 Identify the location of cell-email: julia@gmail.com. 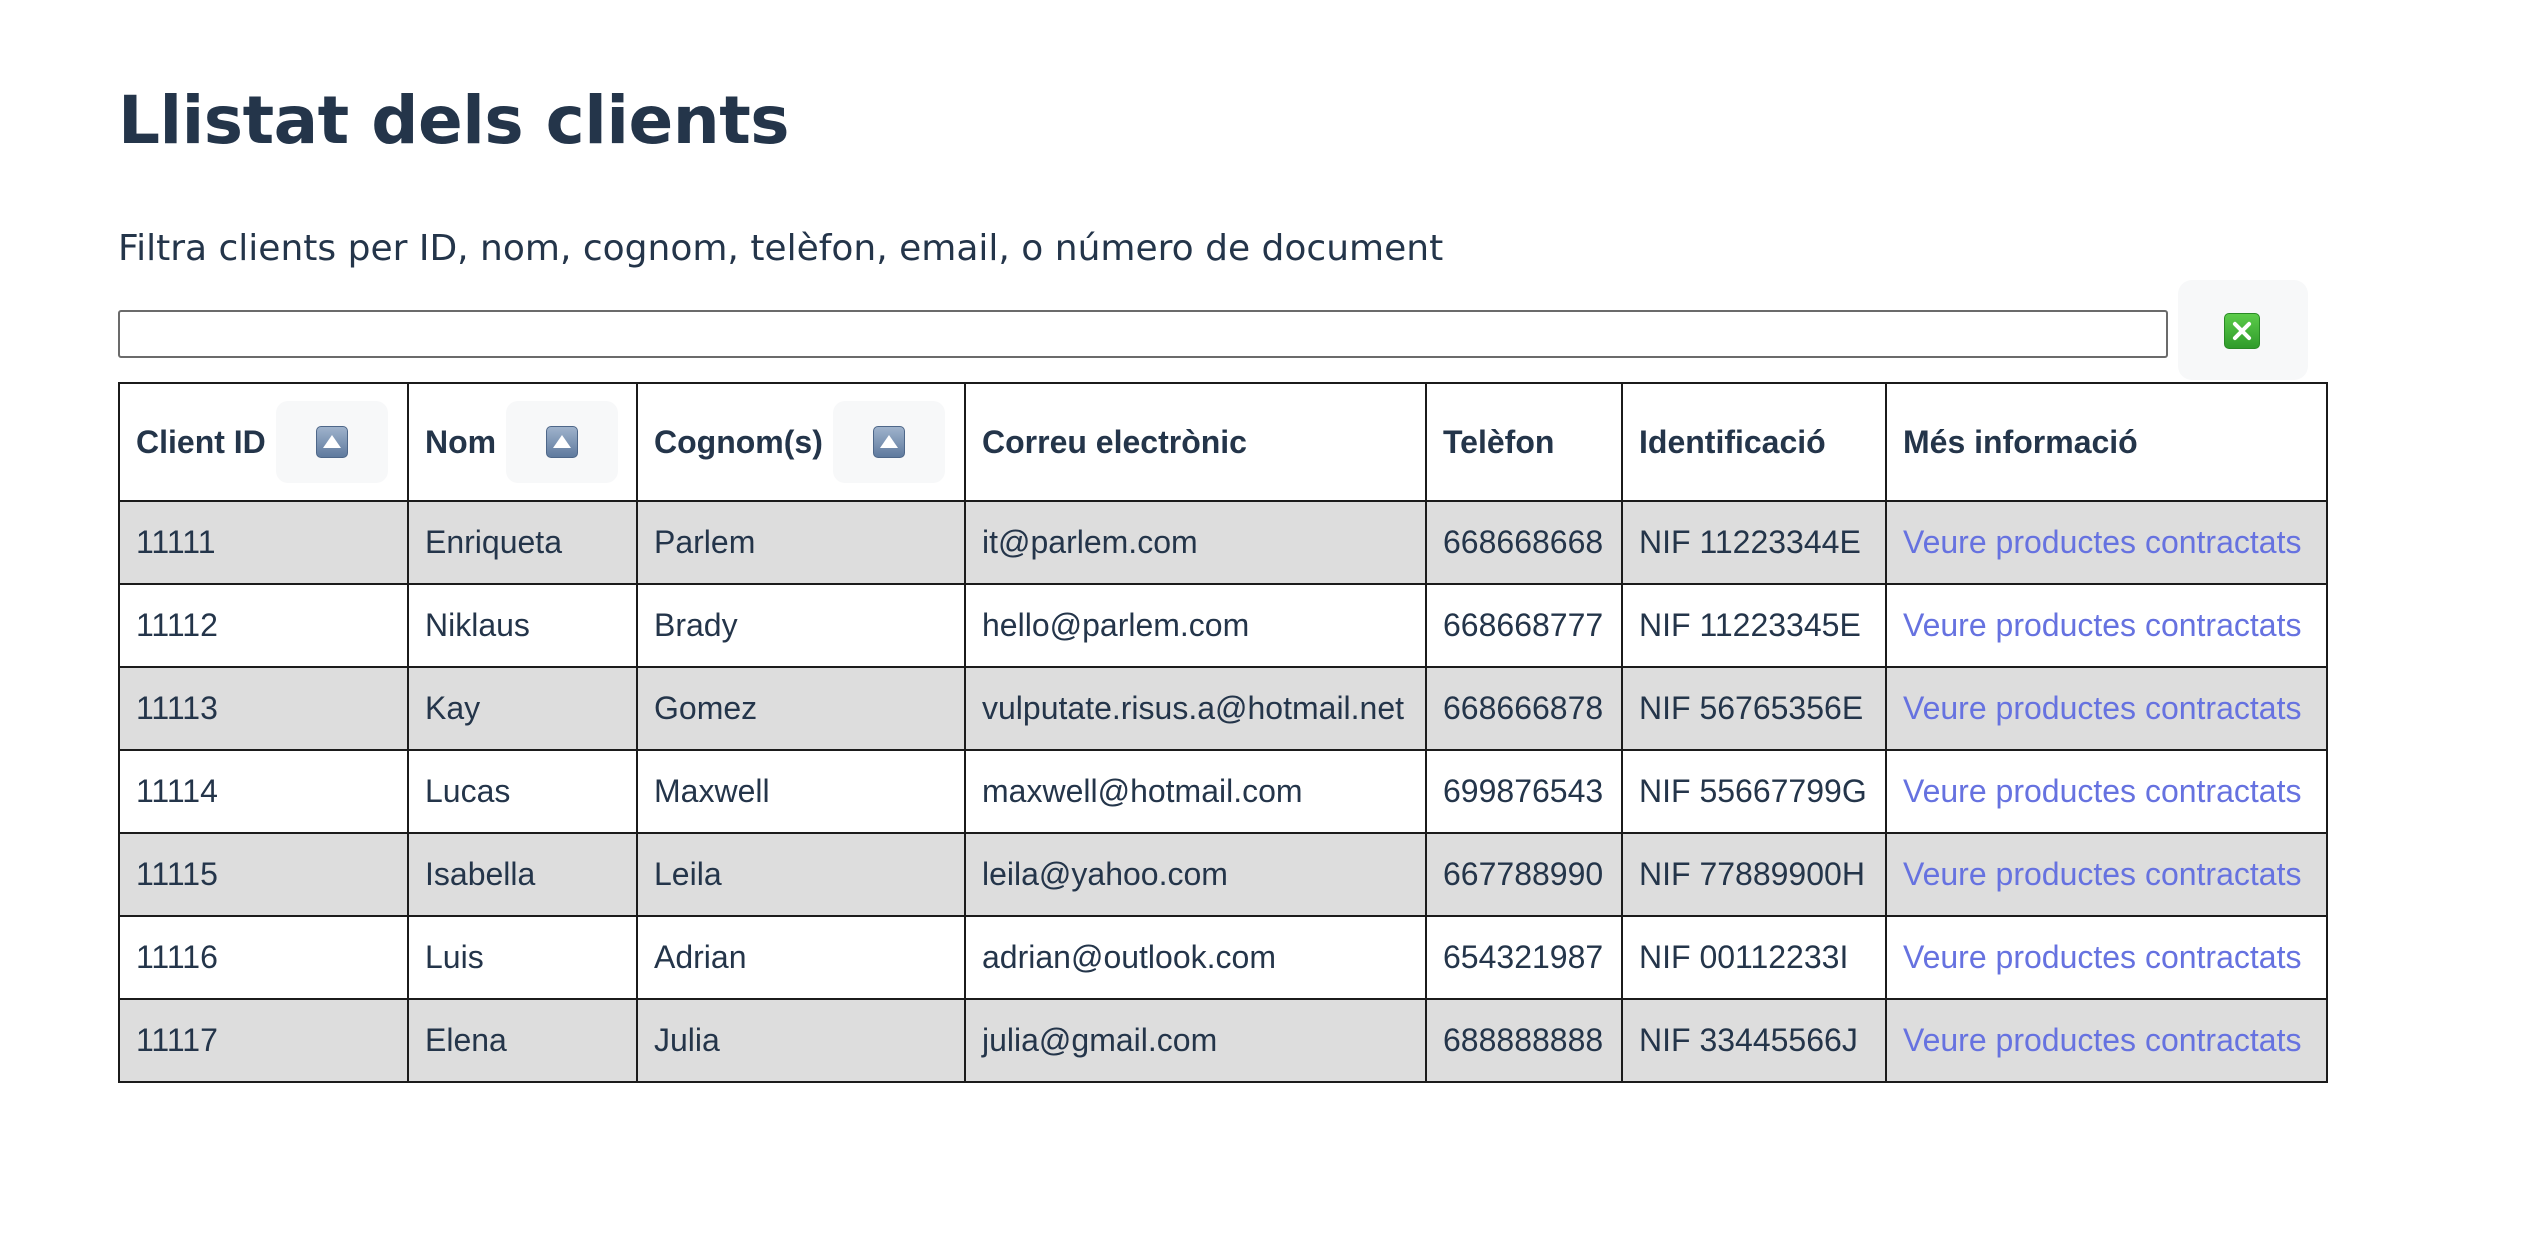
(1195, 1040).